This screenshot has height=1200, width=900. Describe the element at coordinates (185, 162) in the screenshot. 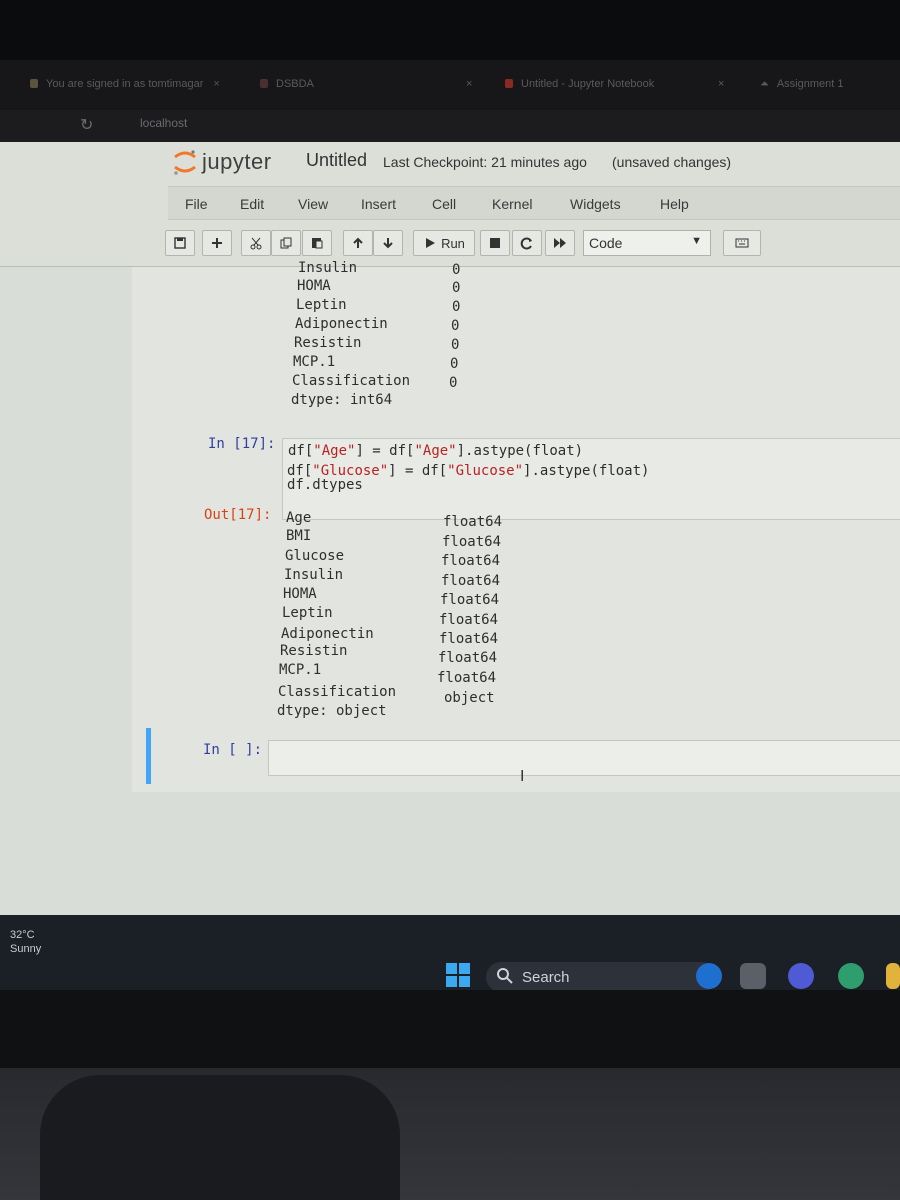

I see `jupyter-logo-icon` at that location.